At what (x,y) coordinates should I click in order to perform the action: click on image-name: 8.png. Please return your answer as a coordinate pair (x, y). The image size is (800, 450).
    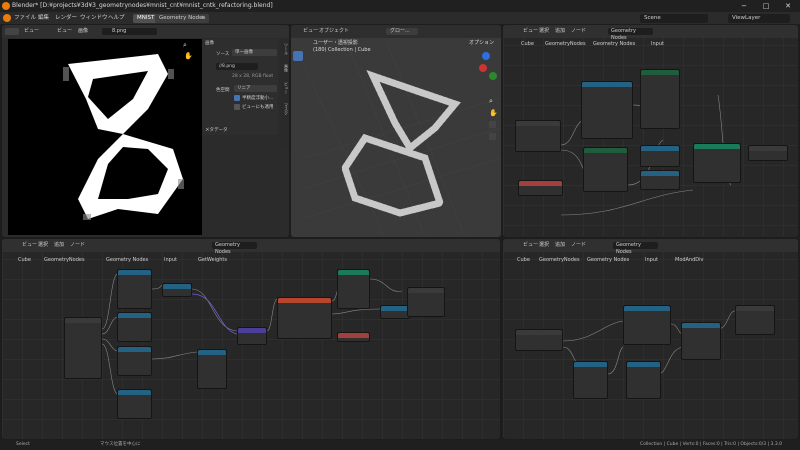
    Looking at the image, I should click on (119, 31).